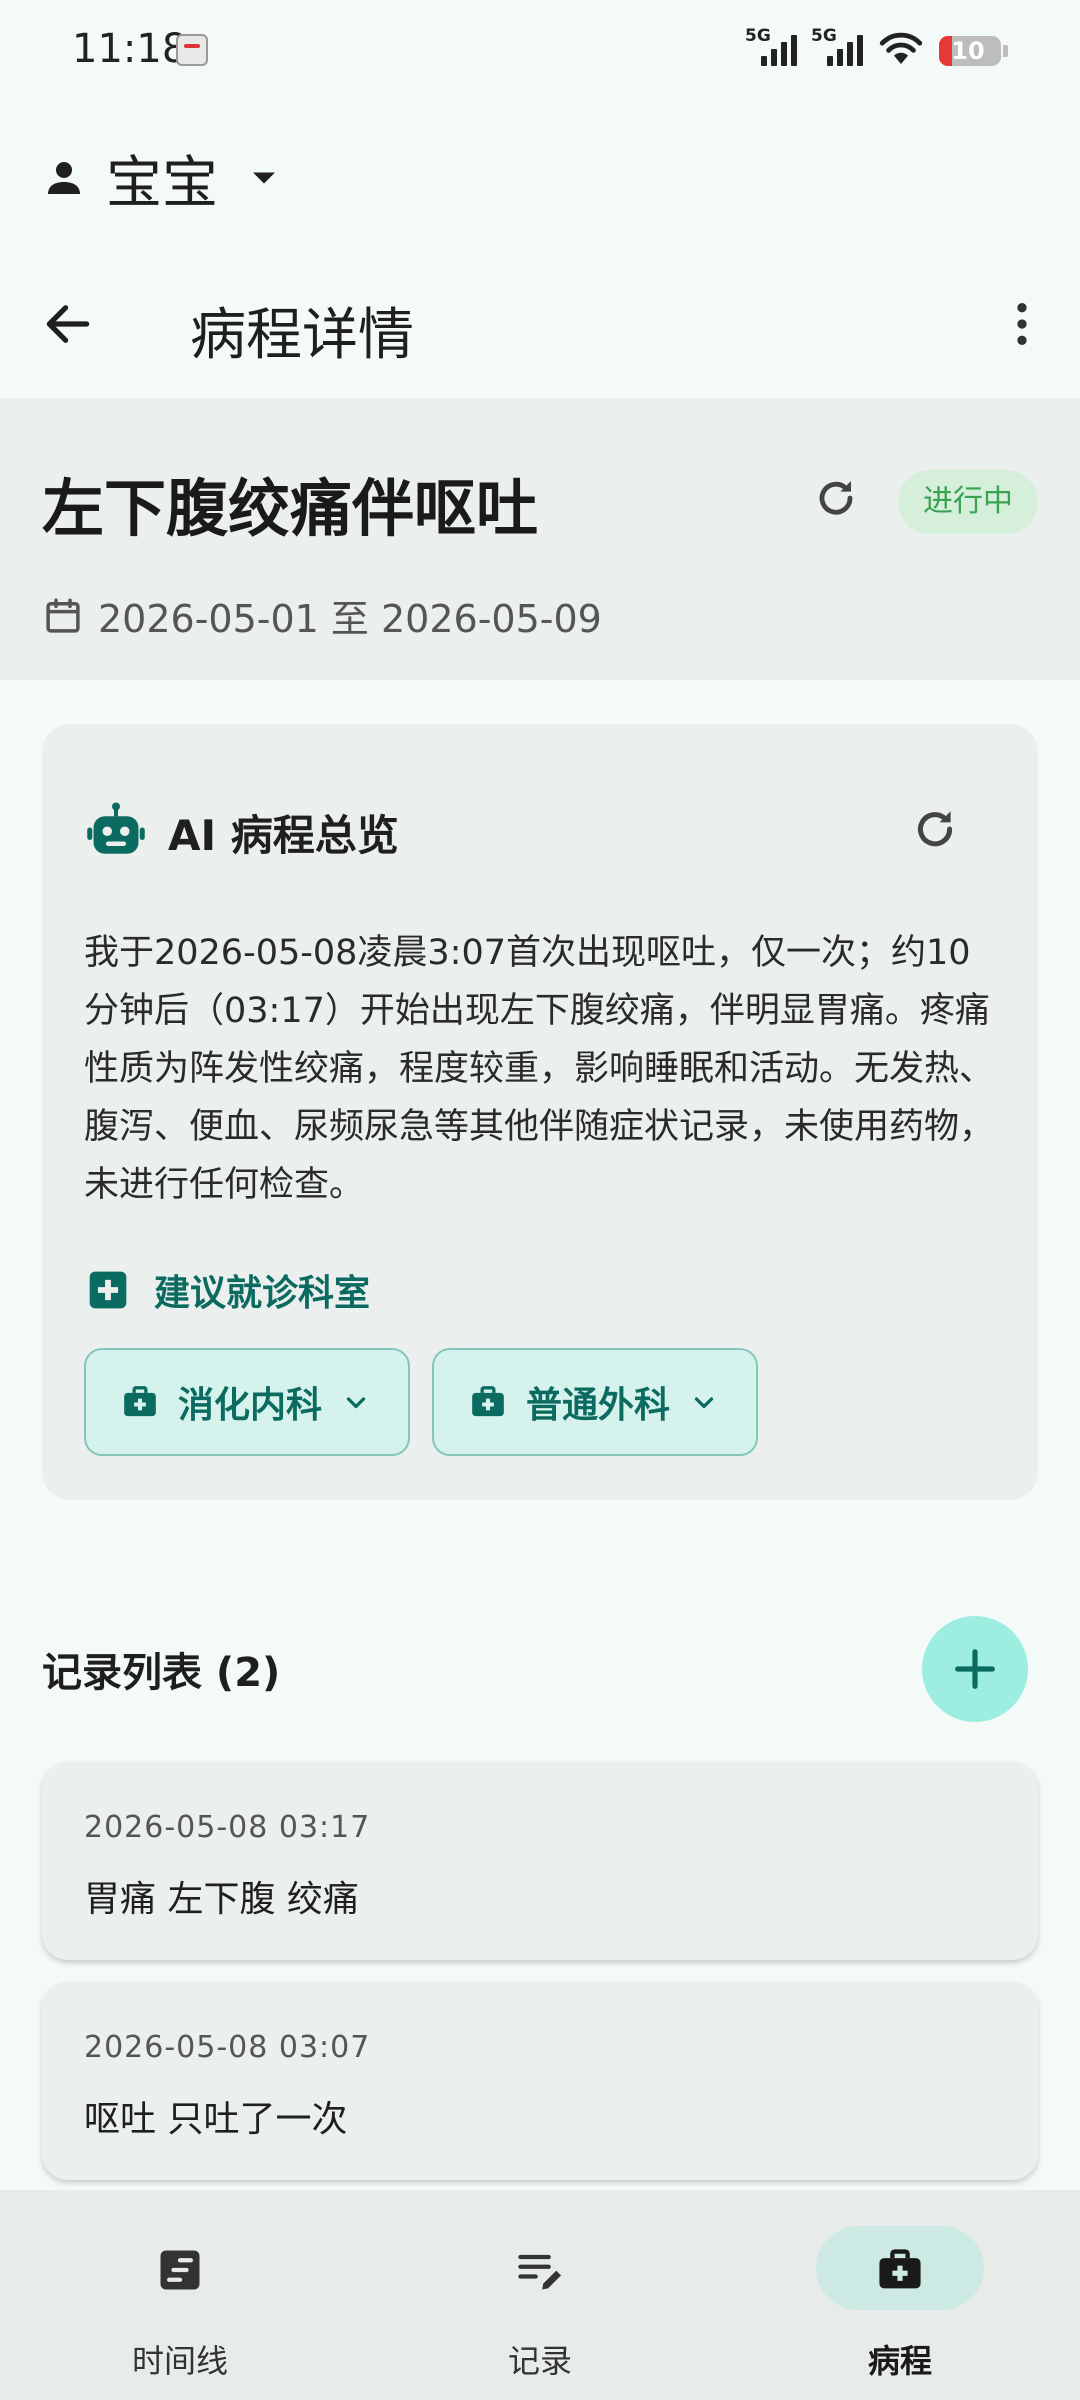  I want to click on suggested-departments-label: 建议就诊科室, so click(262, 1293).